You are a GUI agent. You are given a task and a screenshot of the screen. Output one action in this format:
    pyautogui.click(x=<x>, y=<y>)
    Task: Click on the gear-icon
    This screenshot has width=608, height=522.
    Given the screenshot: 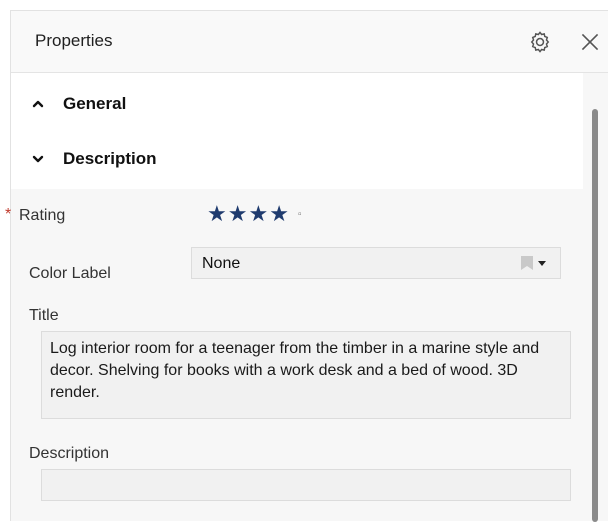 What is the action you would take?
    pyautogui.click(x=540, y=42)
    